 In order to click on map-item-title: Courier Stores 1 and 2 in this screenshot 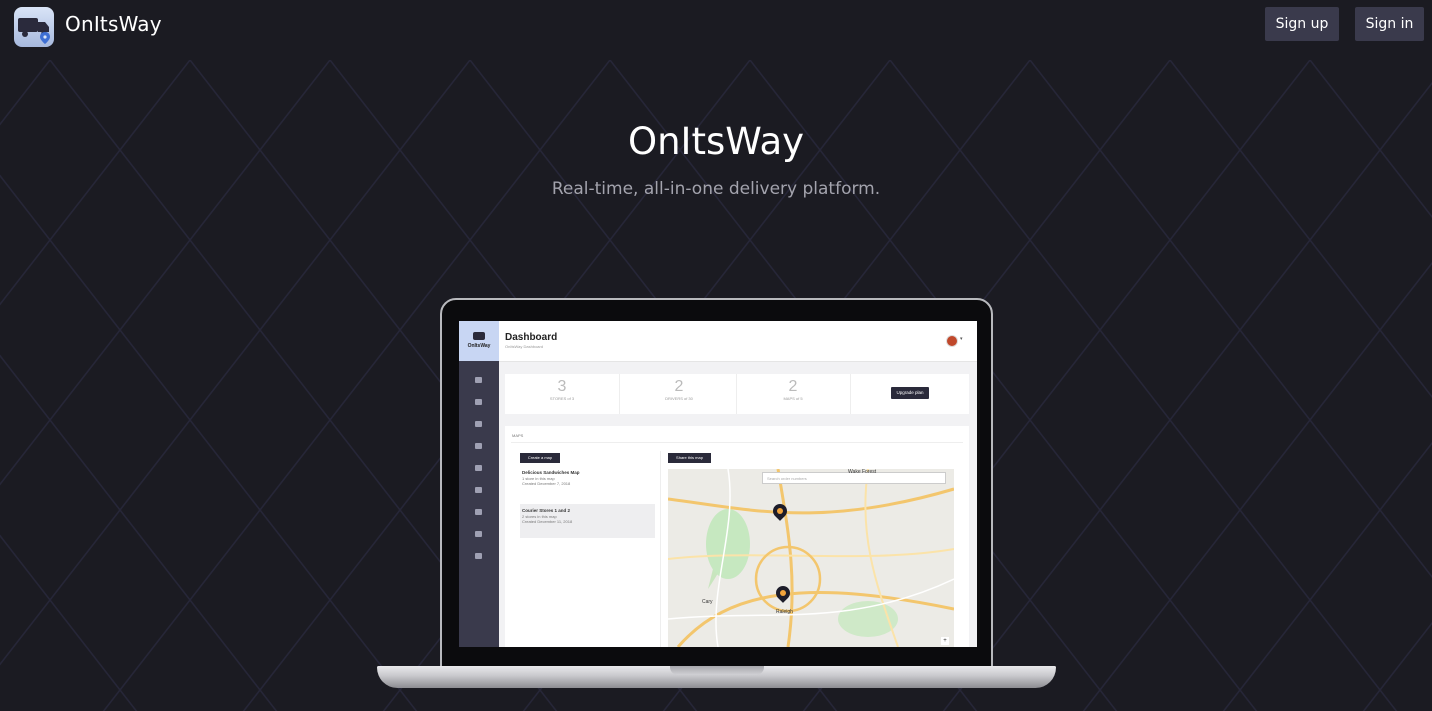, I will do `click(546, 510)`.